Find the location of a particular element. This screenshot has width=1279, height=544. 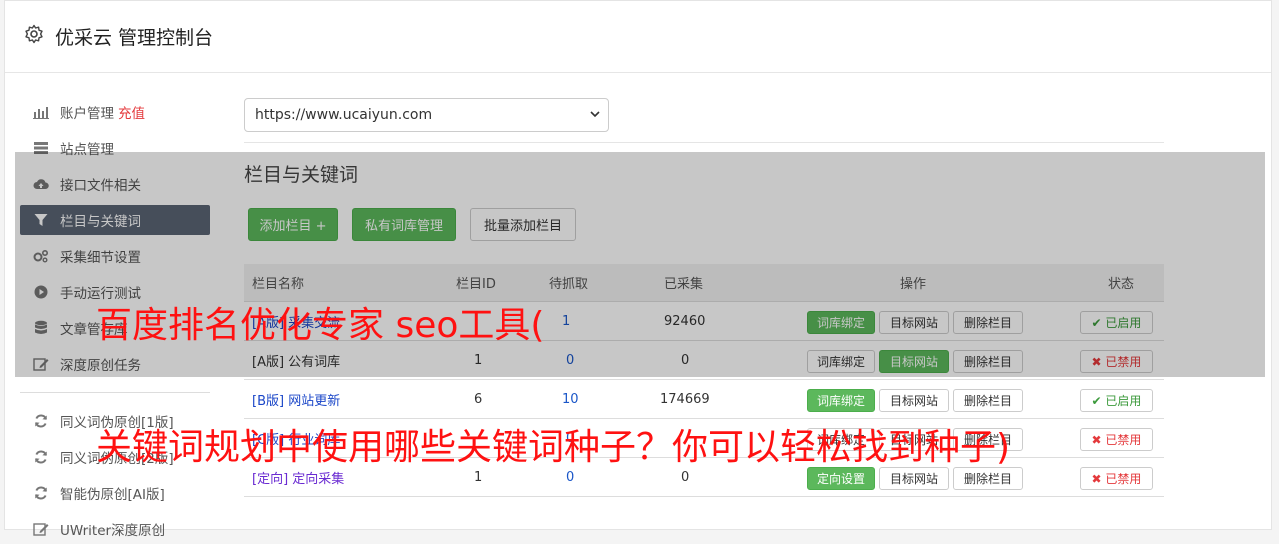

sidebar-item-label: 同义词伪原创[1版] is located at coordinates (117, 423).